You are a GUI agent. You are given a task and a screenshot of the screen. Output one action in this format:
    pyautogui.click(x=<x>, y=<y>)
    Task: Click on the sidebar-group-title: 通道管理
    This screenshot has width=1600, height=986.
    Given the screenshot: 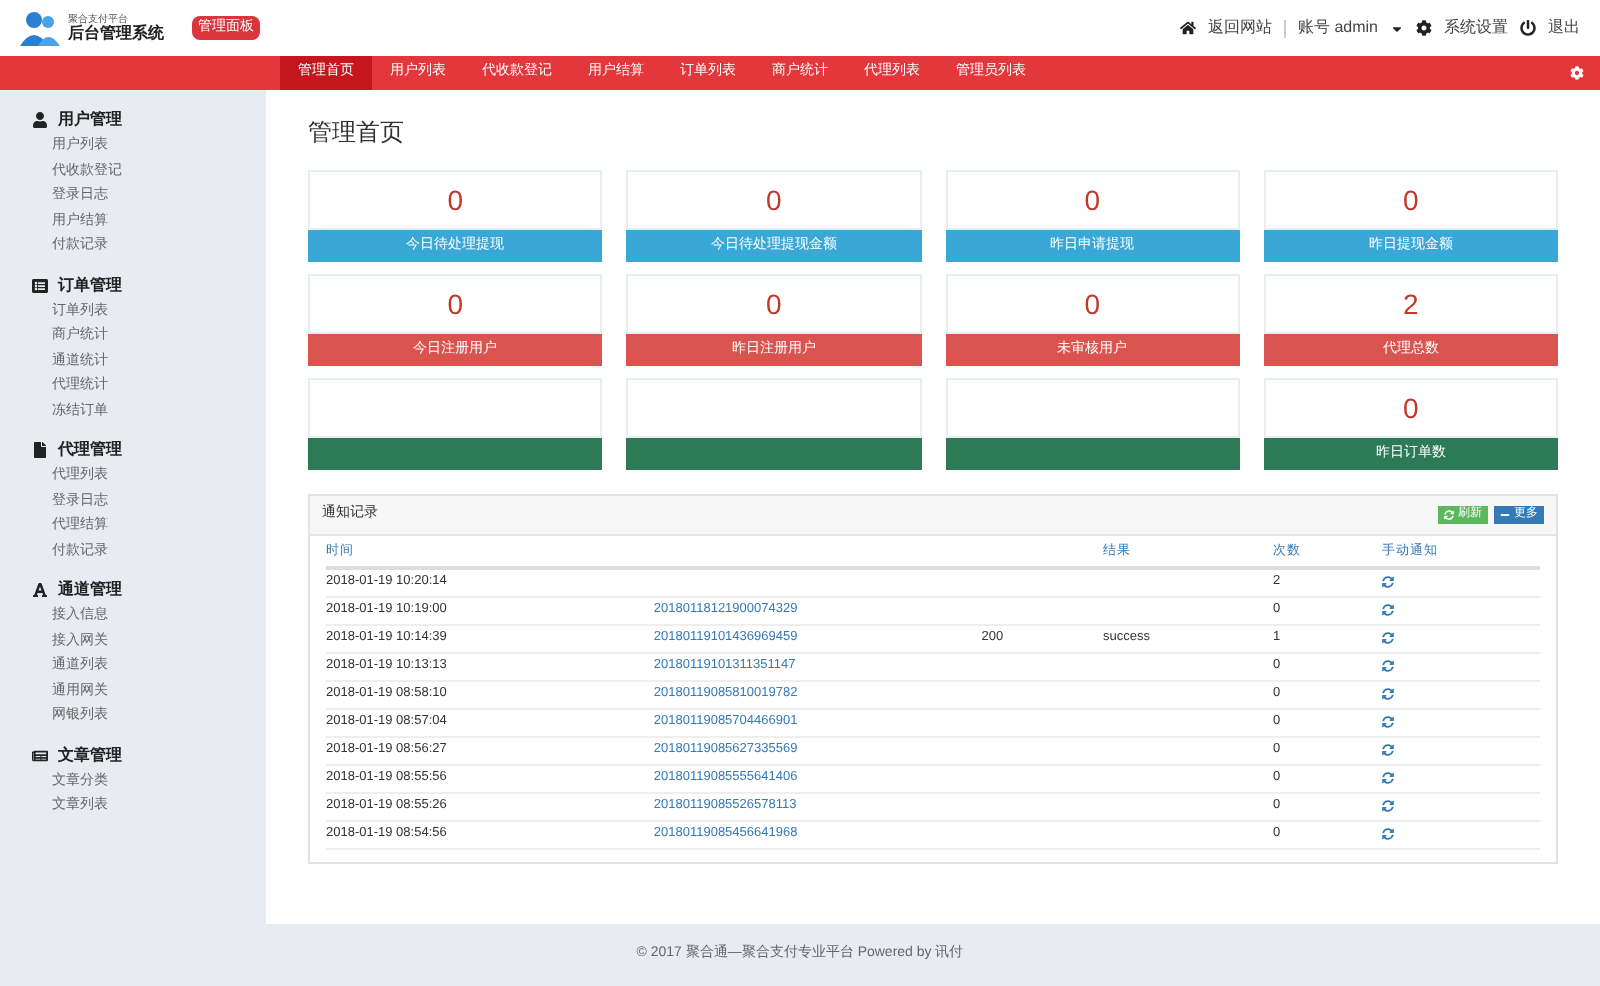 What is the action you would take?
    pyautogui.click(x=90, y=590)
    